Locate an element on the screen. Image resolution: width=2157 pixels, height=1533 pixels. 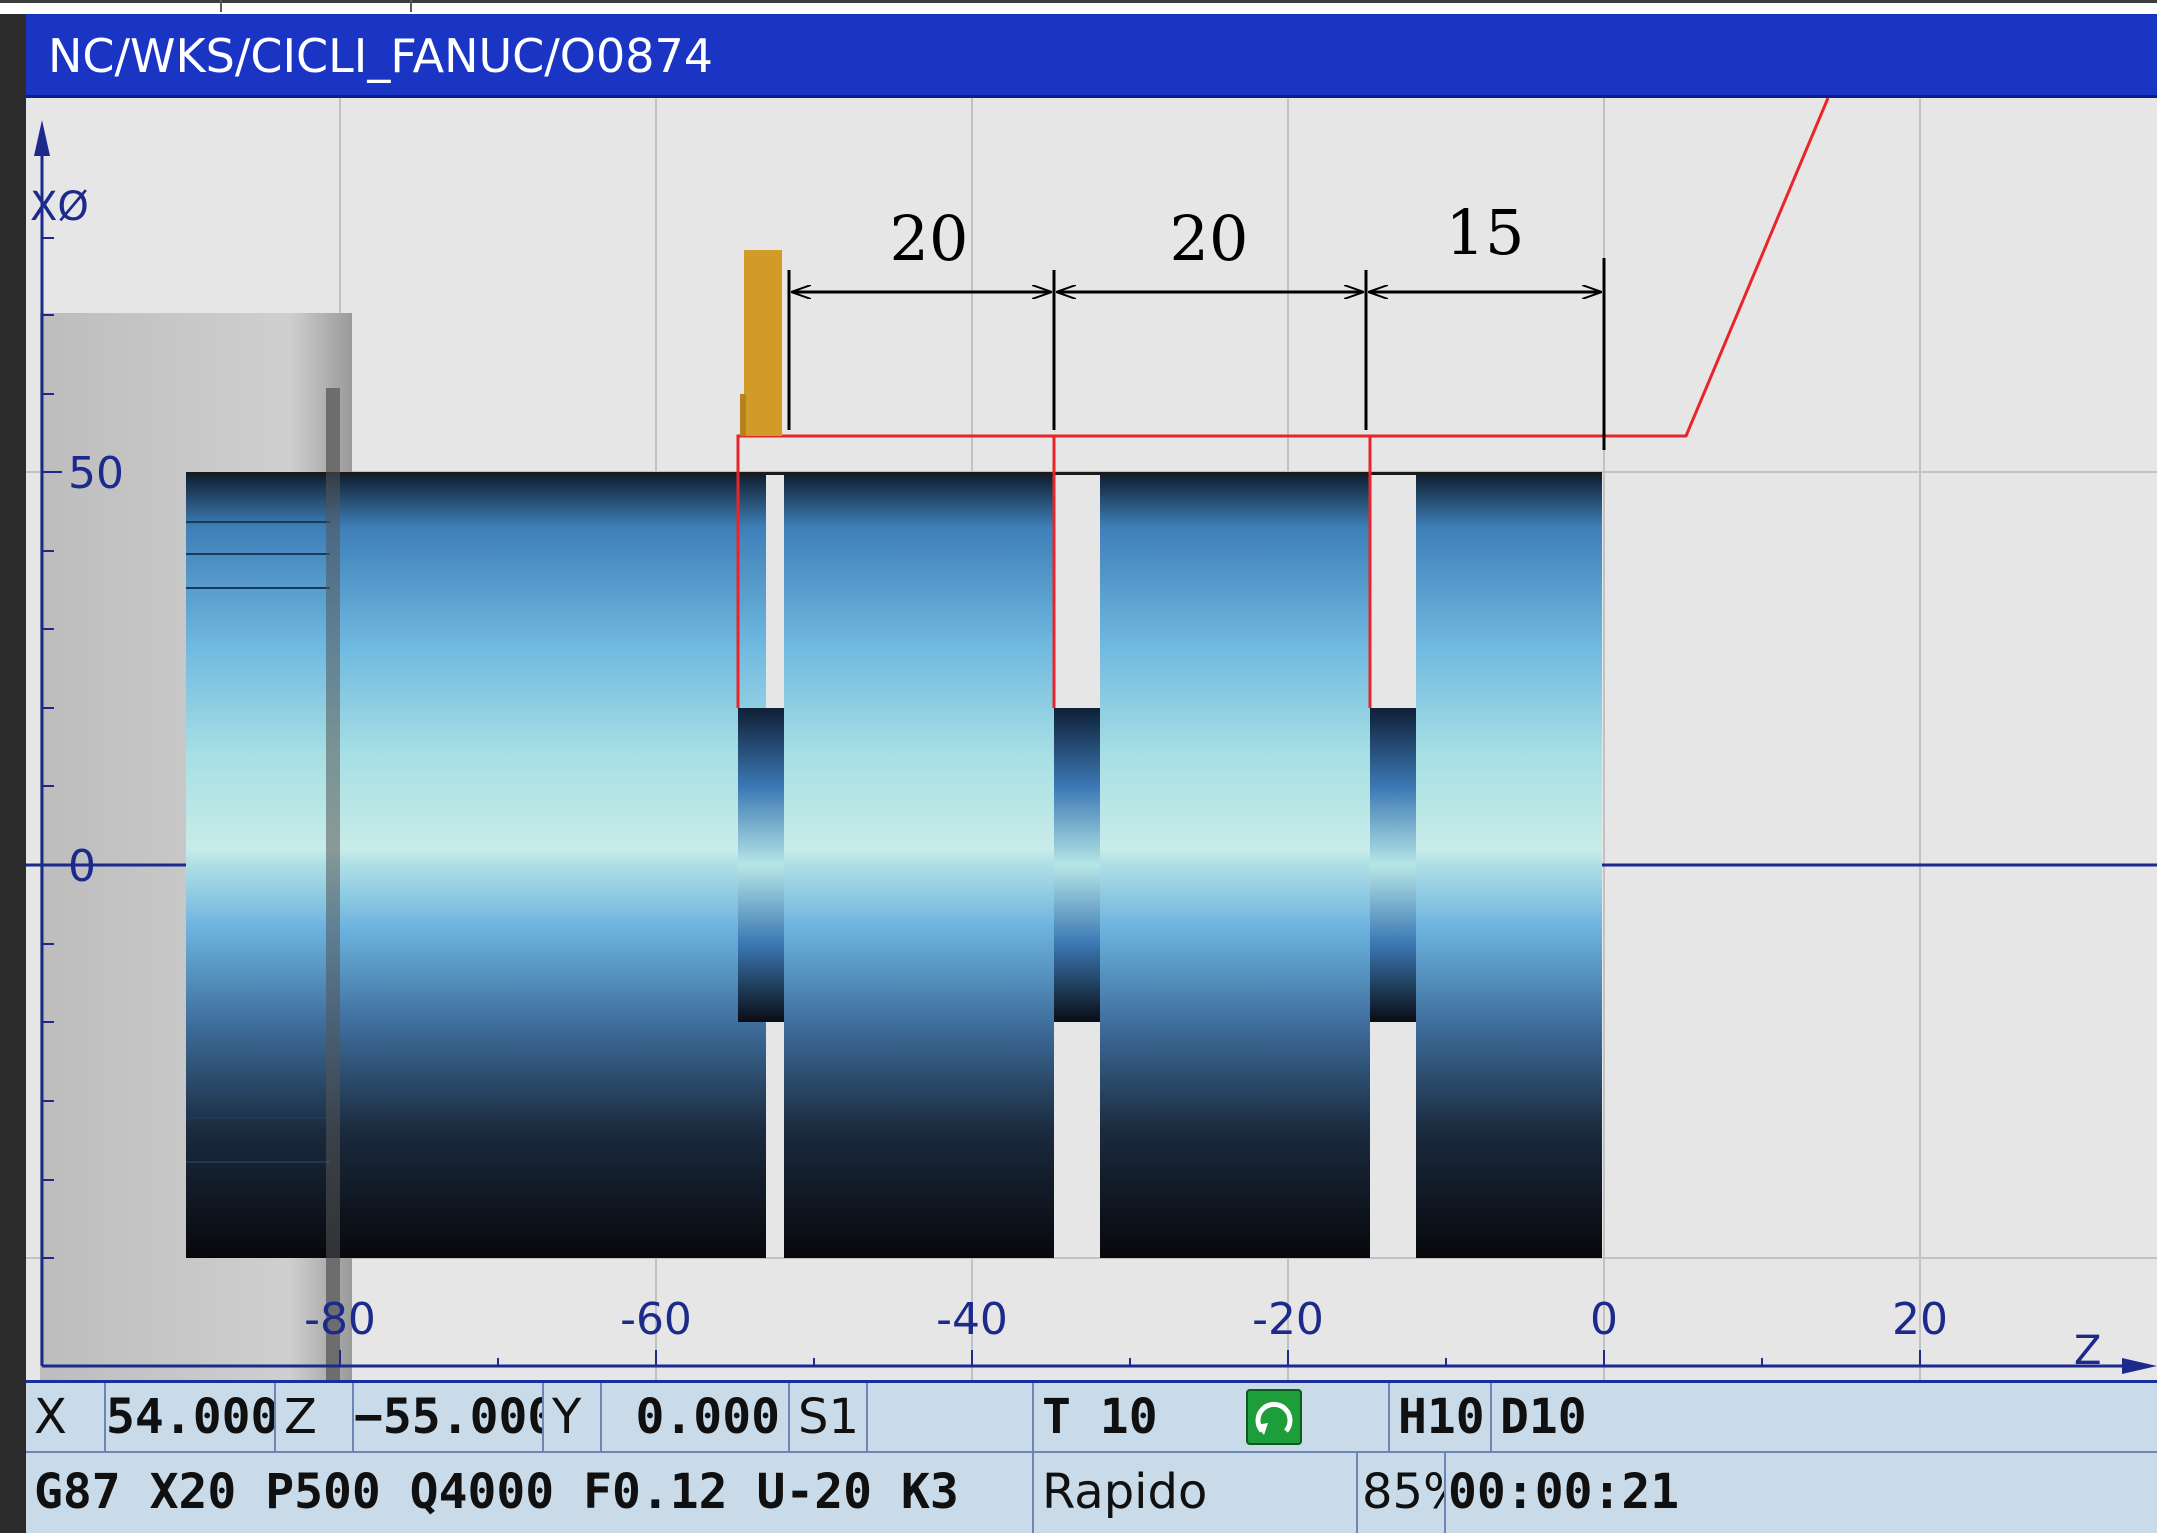
window-left-border is located at coordinates (13, 773).